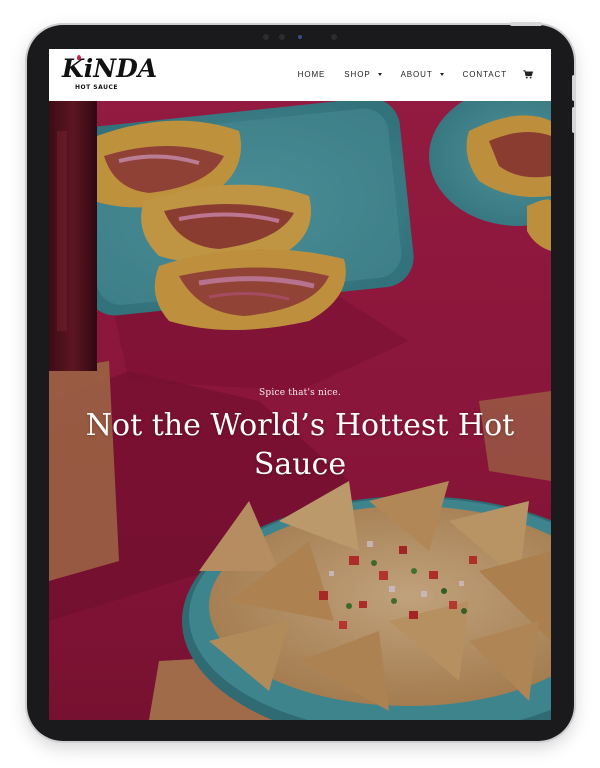 This screenshot has width=600, height=768. I want to click on camera-sensor, so click(300, 37).